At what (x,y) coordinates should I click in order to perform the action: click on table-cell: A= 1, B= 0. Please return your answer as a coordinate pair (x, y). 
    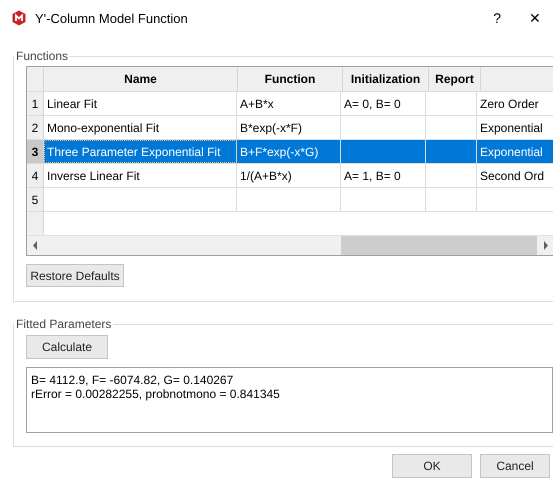
    Looking at the image, I should click on (383, 175).